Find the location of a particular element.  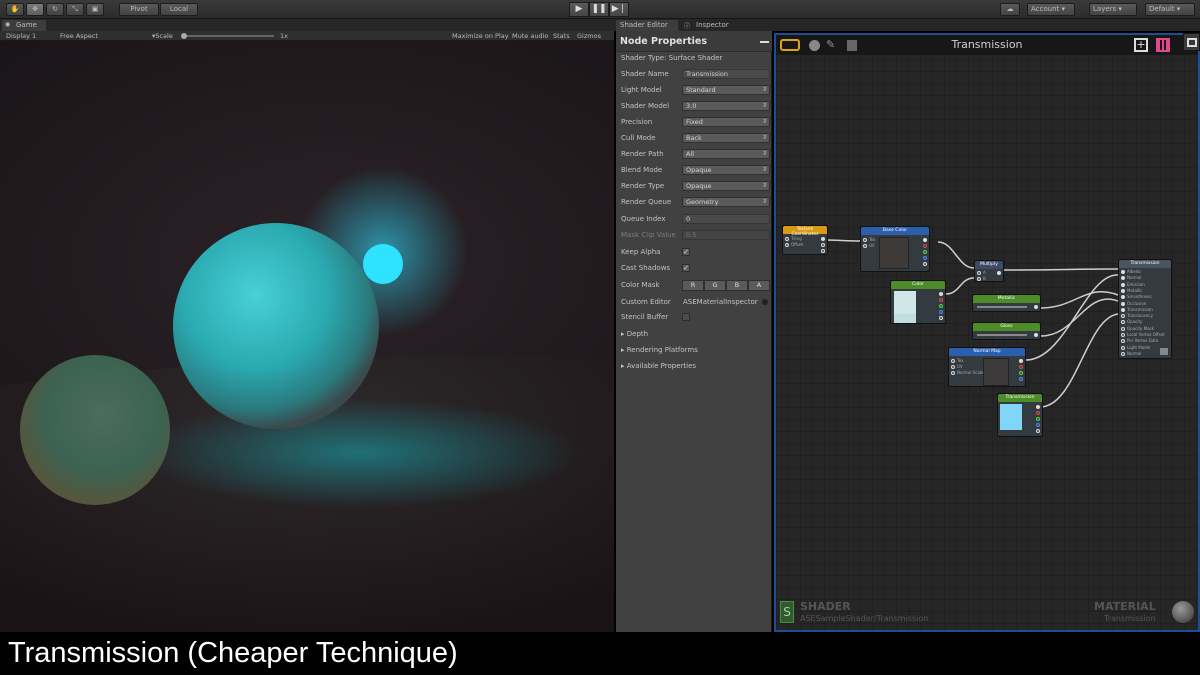

port-xyz-out is located at coordinates (1021, 361).